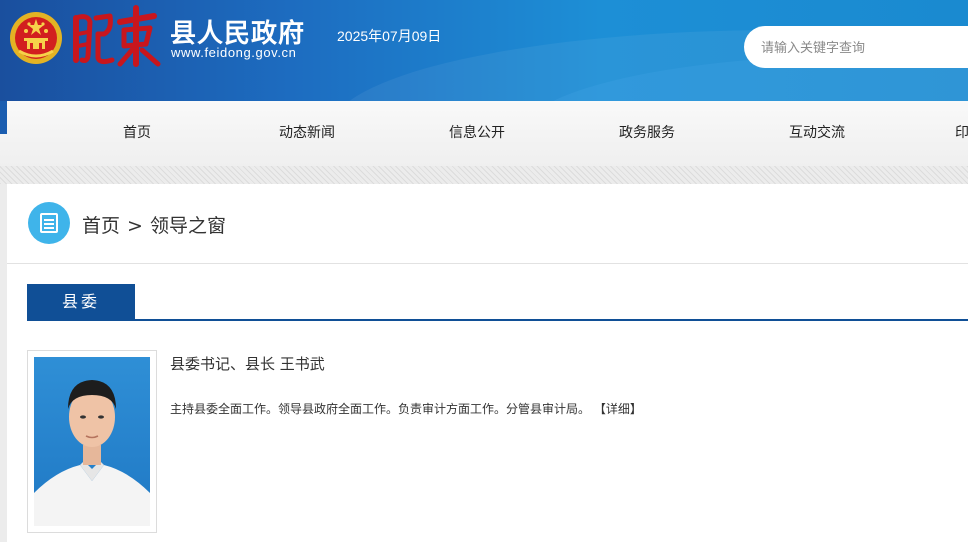  I want to click on main-nav: 首页 动态新闻 信息公开 政务服务 互动交流 印, so click(484, 133).